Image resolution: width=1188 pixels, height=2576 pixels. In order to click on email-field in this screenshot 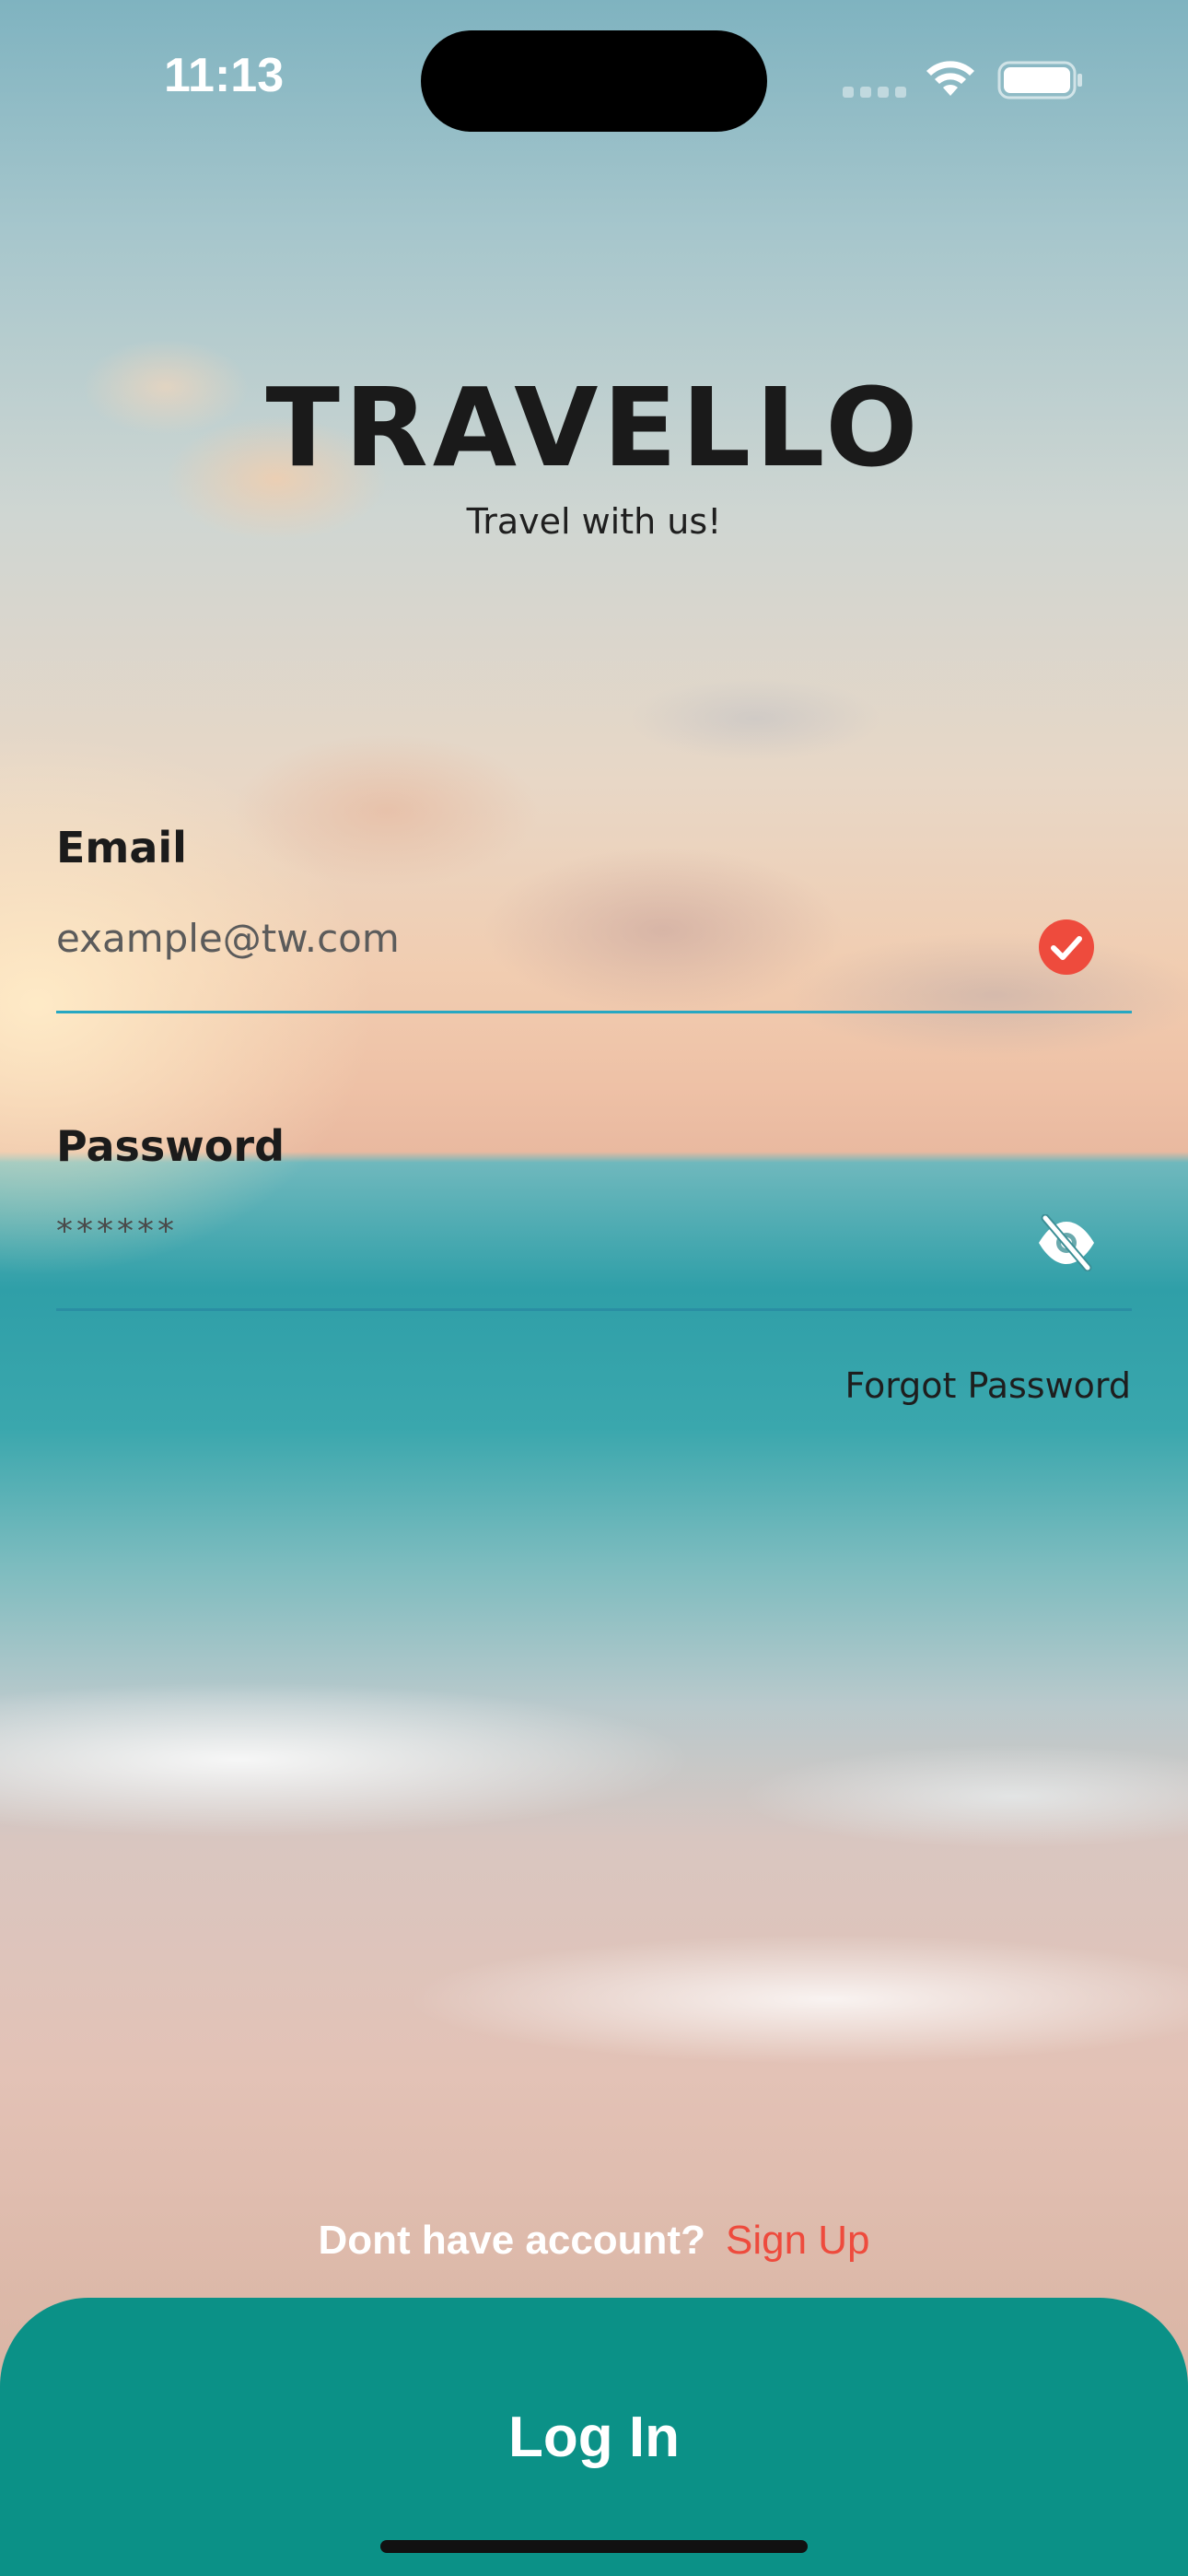, I will do `click(567, 938)`.